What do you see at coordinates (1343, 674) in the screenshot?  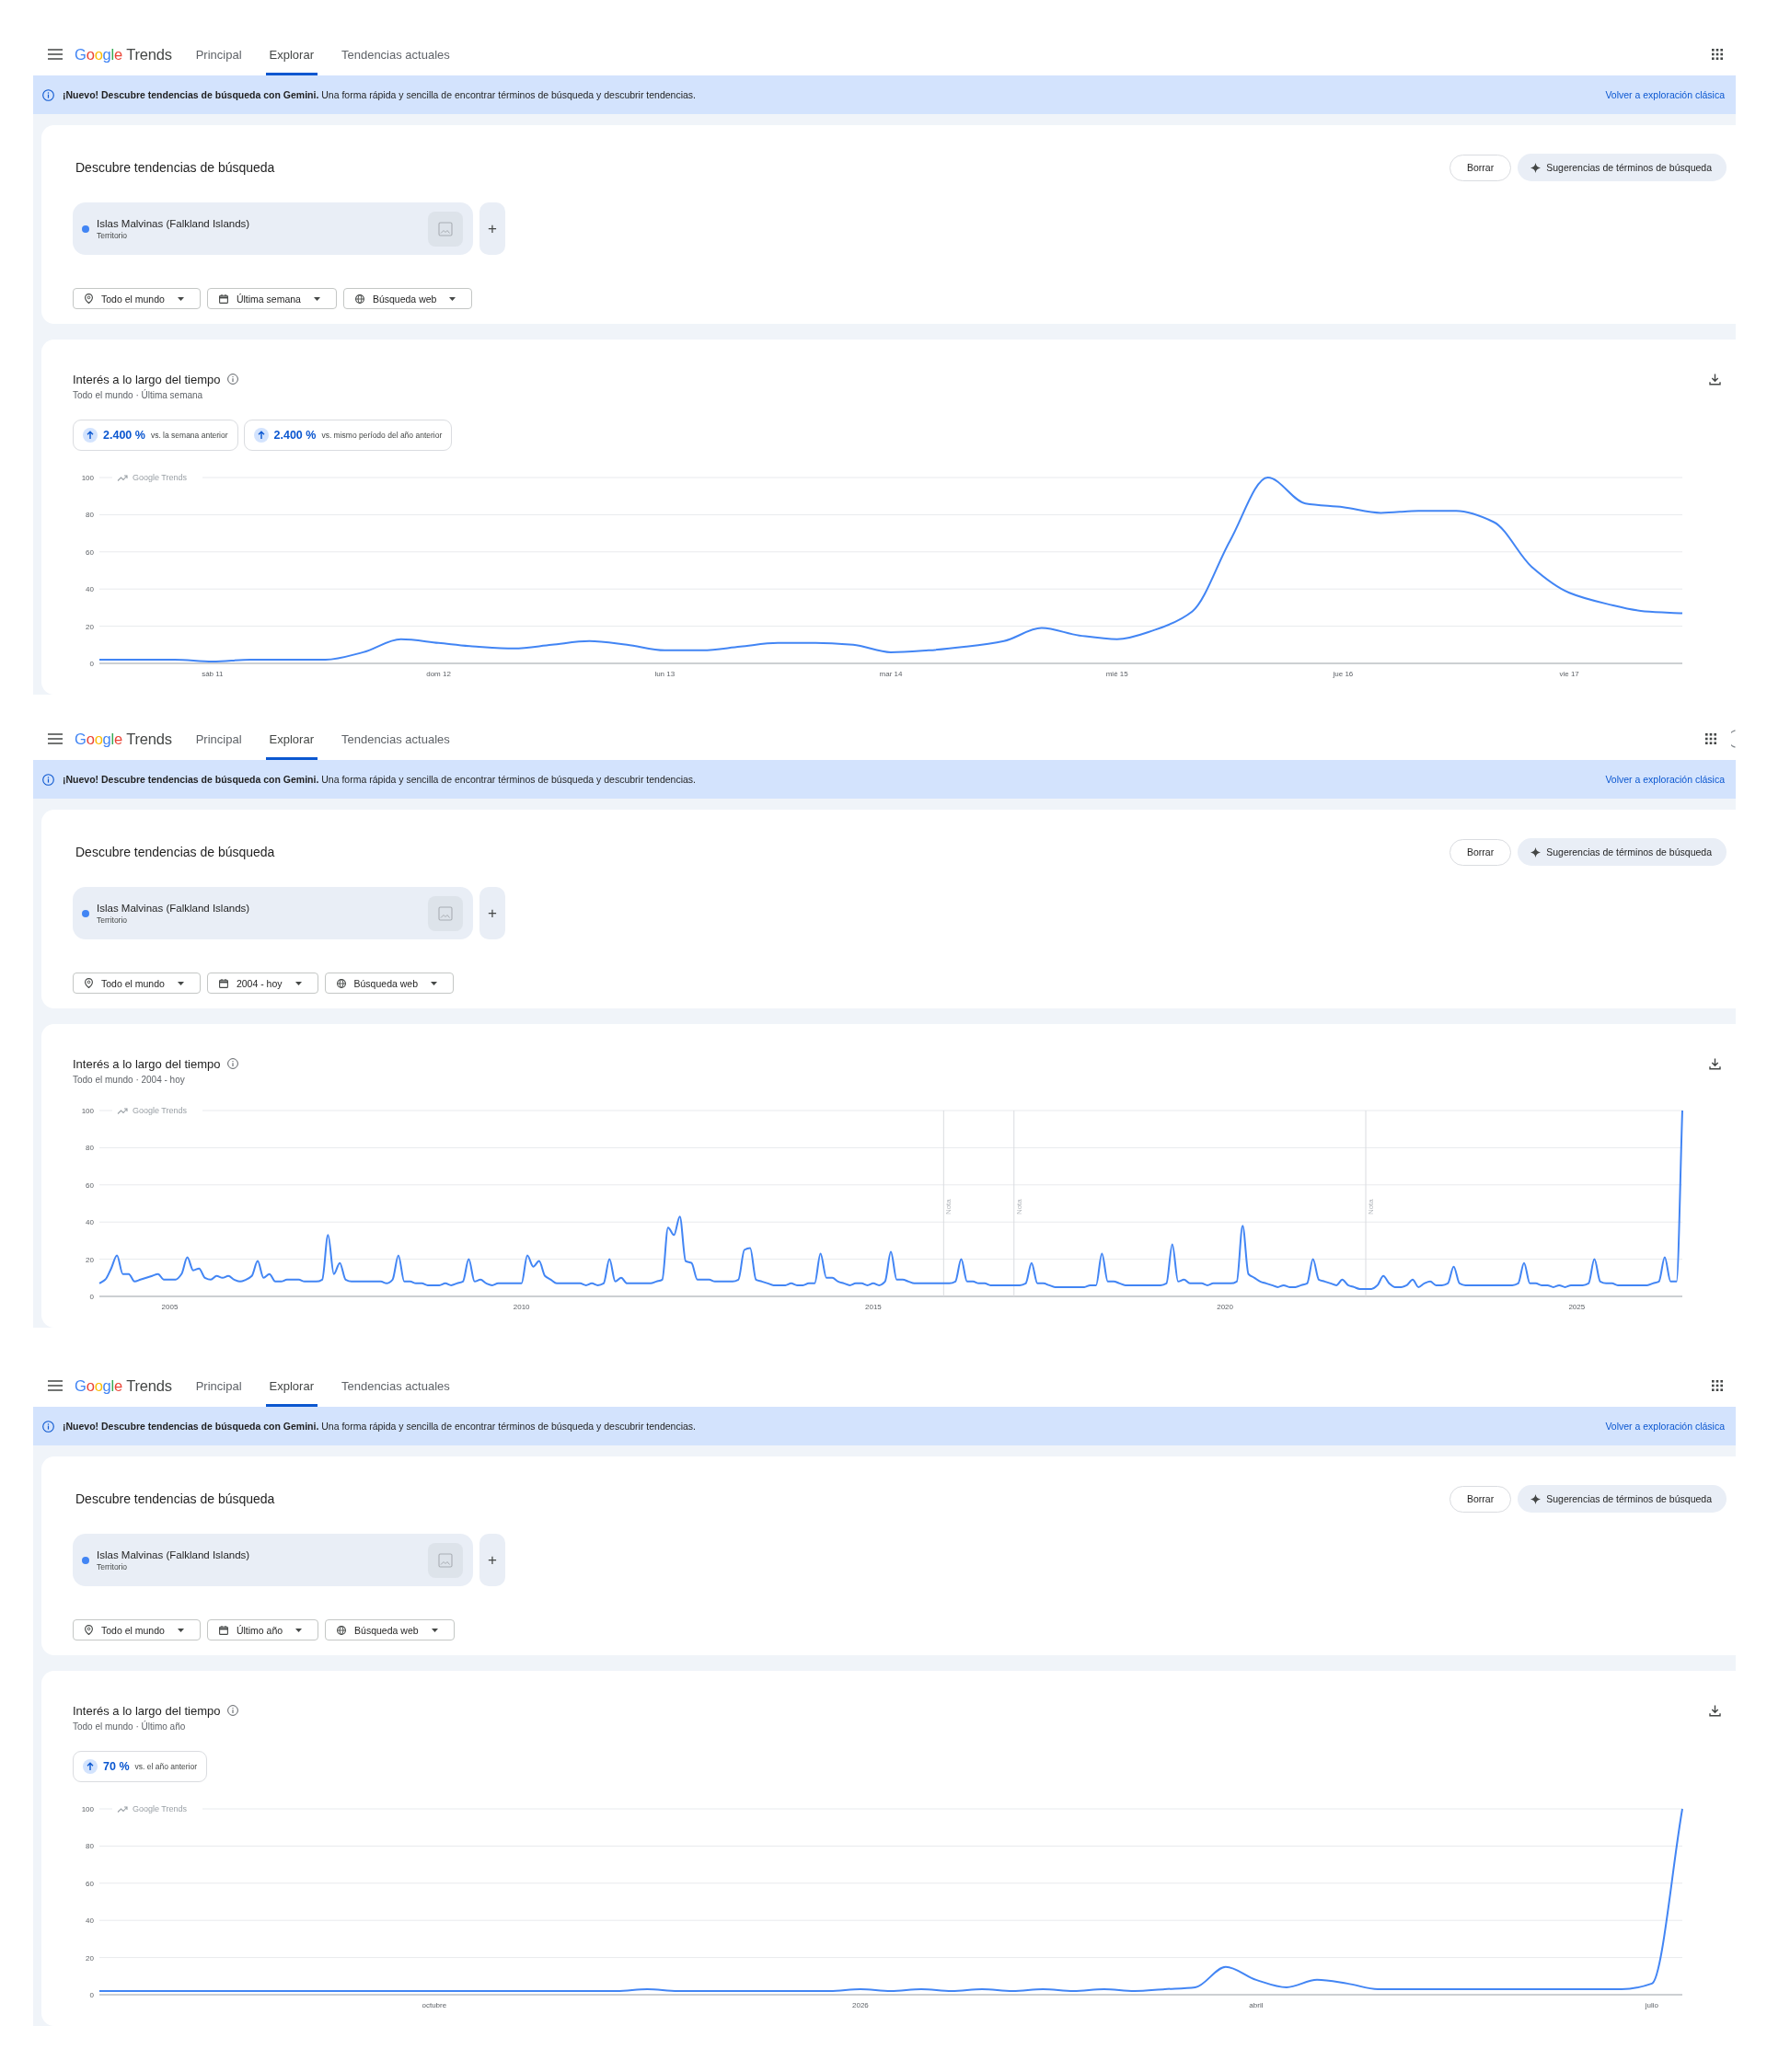 I see `x-axis-label: jue 16` at bounding box center [1343, 674].